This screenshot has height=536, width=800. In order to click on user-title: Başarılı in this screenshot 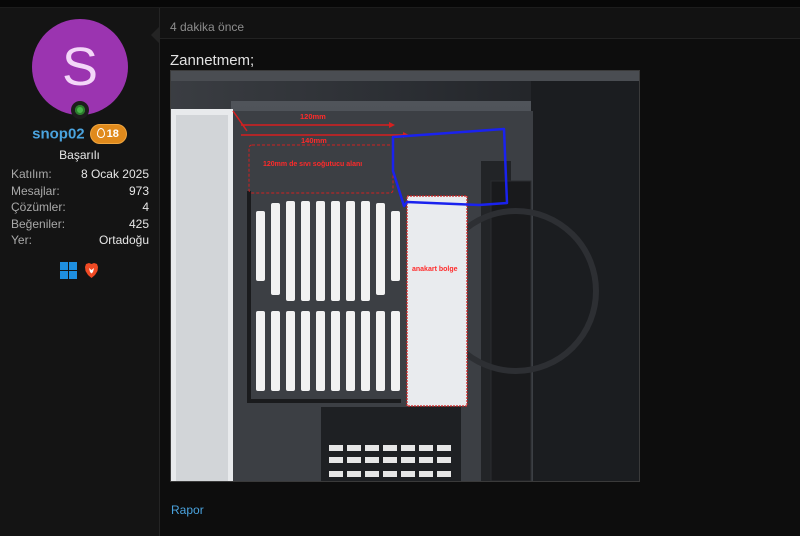, I will do `click(79, 155)`.